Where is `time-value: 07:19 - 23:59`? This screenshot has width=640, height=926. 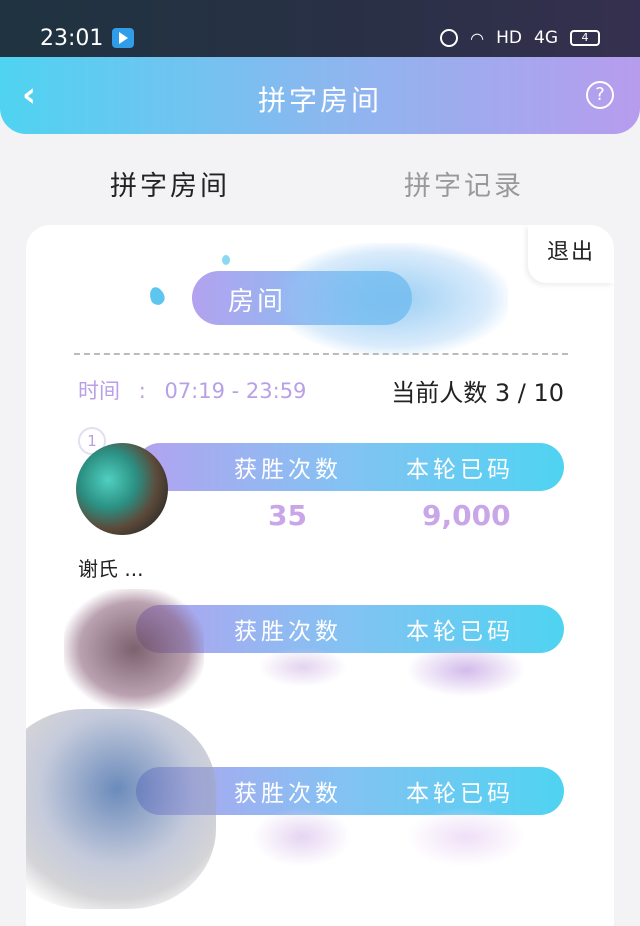
time-value: 07:19 - 23:59 is located at coordinates (235, 391).